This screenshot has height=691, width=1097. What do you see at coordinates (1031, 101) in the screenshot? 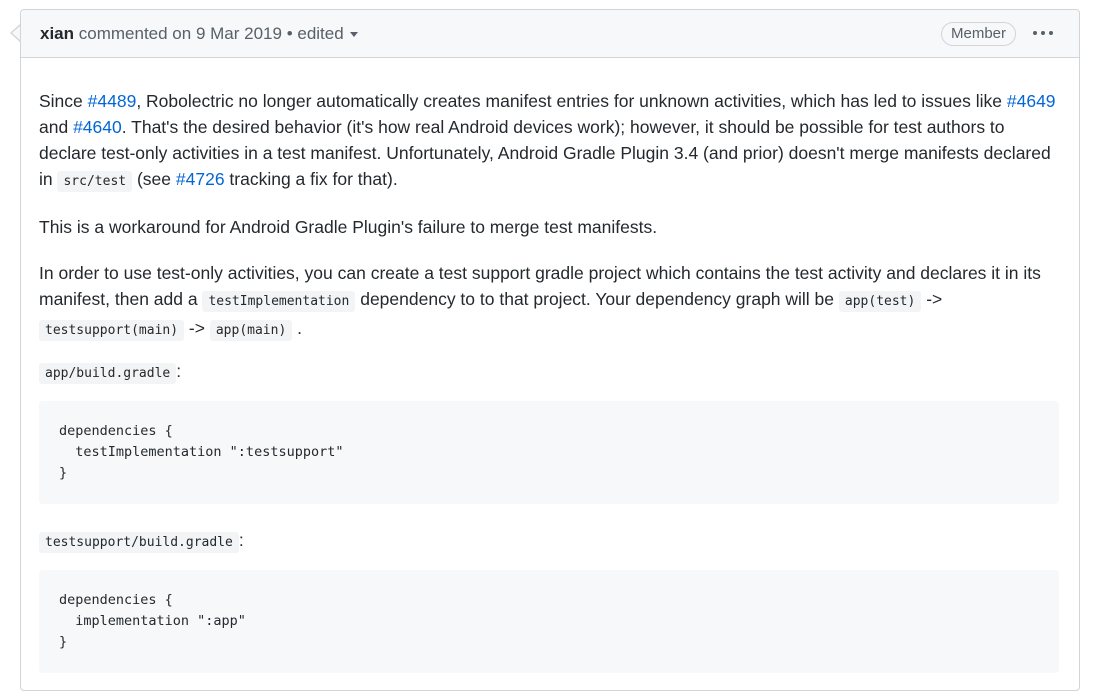
I see `issue-link-4649: #4649` at bounding box center [1031, 101].